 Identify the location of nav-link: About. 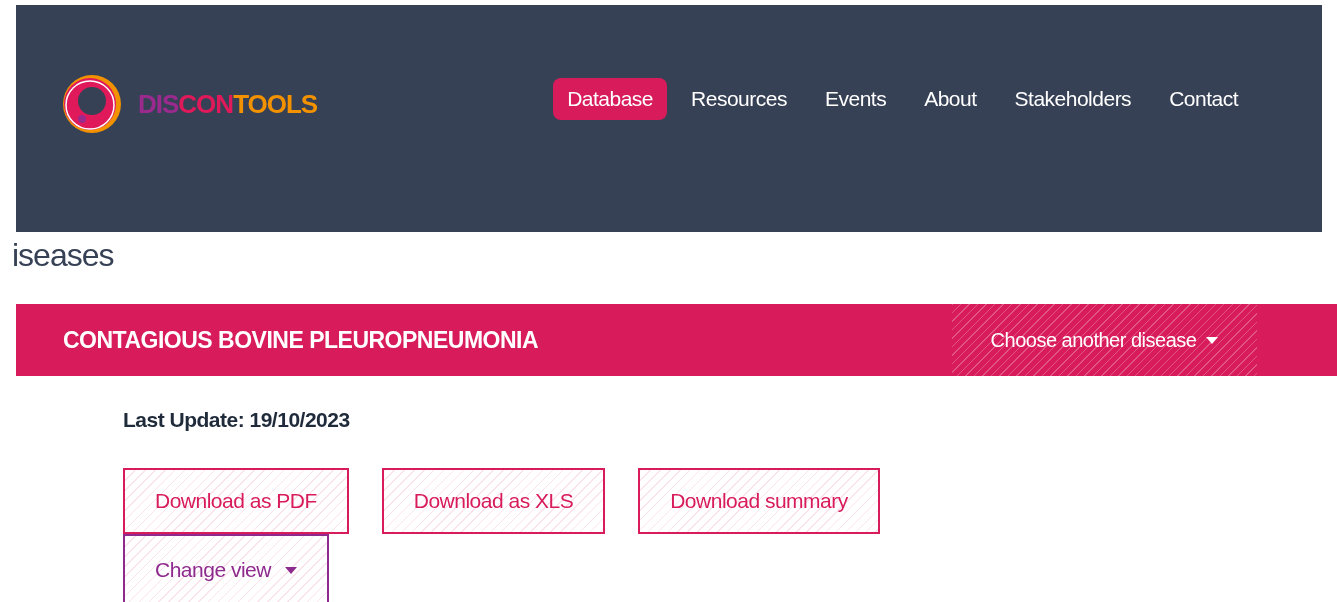
(950, 99).